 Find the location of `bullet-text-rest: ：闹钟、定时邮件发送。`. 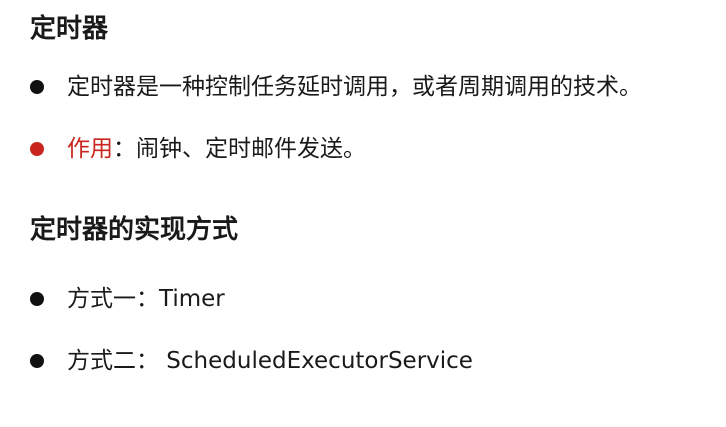

bullet-text-rest: ：闹钟、定时邮件发送。 is located at coordinates (239, 149).